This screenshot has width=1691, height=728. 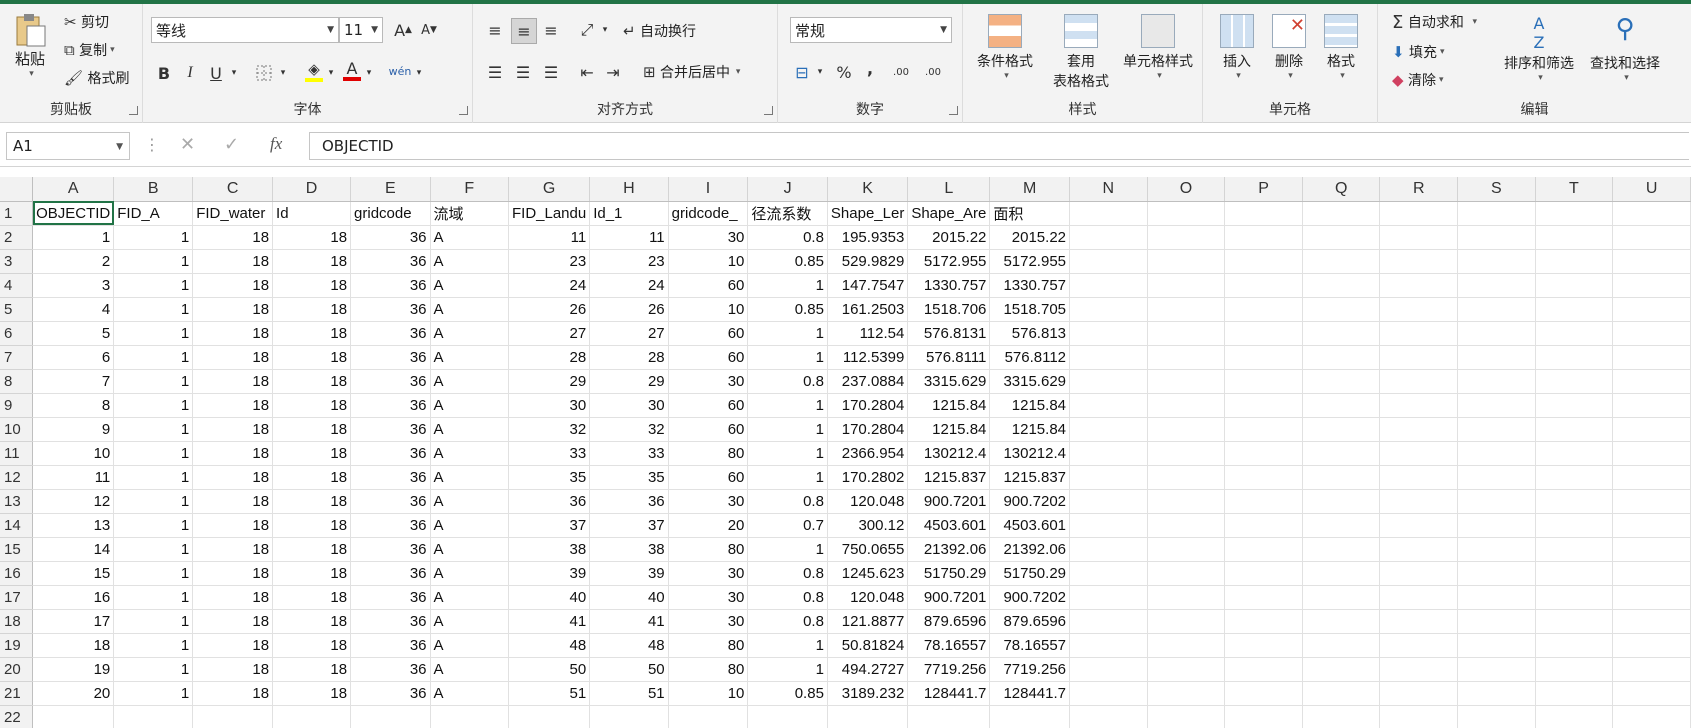 What do you see at coordinates (1108, 237) in the screenshot?
I see `cell-n2` at bounding box center [1108, 237].